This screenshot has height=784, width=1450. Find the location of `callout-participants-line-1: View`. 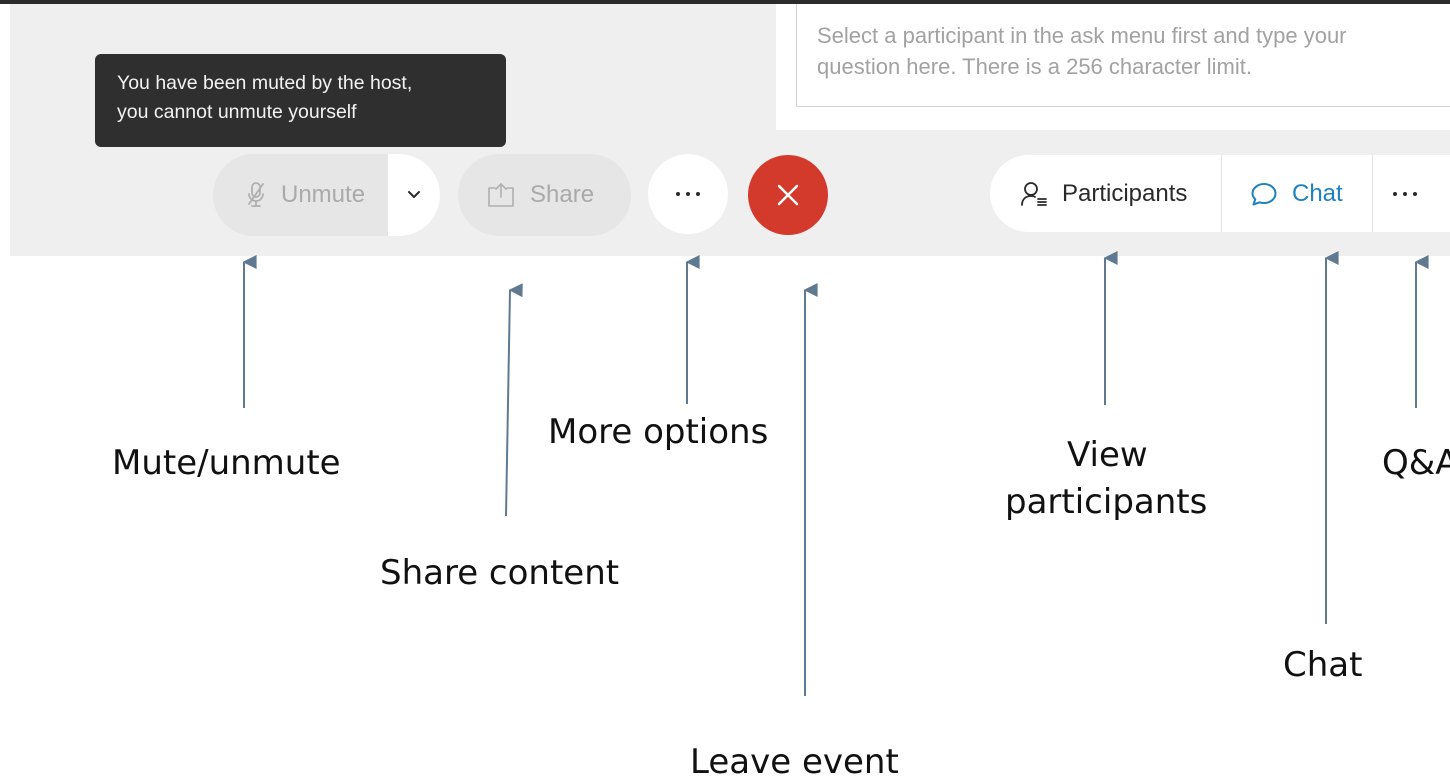

callout-participants-line-1: View is located at coordinates (1107, 455).